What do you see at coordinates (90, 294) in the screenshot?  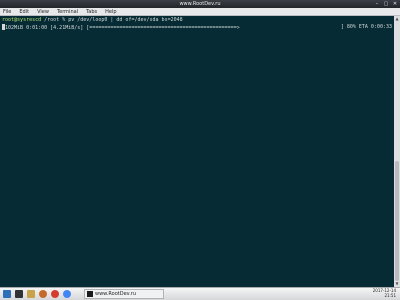 I see `task-terminal-icon` at bounding box center [90, 294].